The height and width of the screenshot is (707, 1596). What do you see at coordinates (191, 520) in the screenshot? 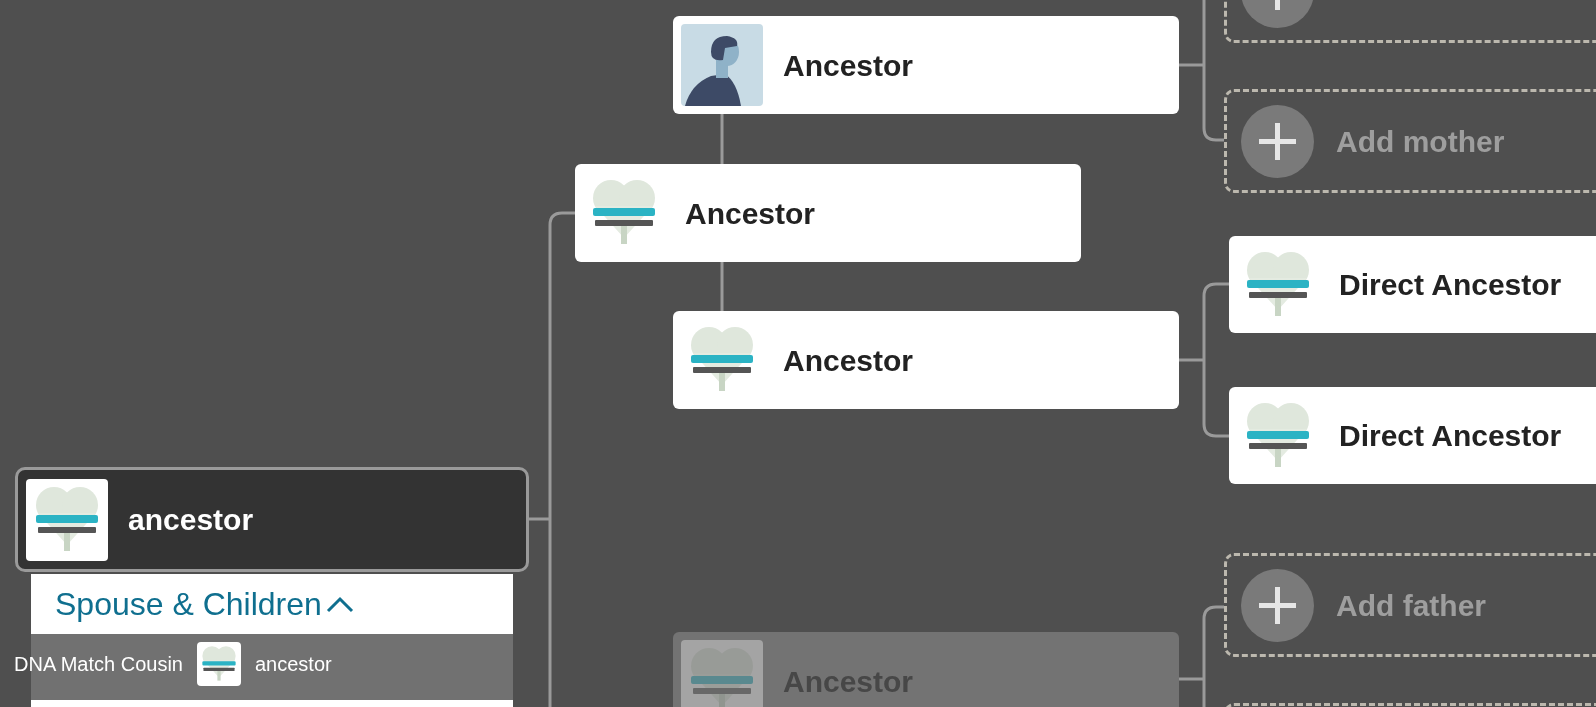
I see `person-name: ancestor` at bounding box center [191, 520].